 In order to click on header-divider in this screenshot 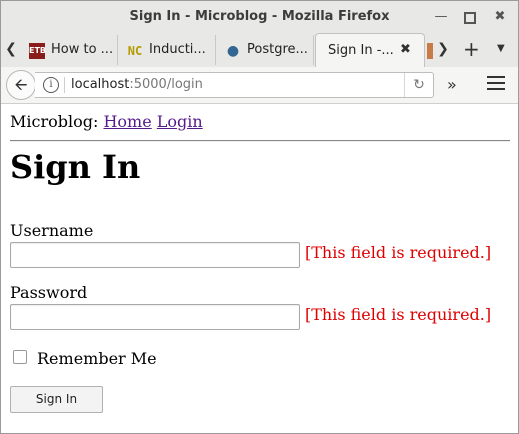, I will do `click(260, 141)`.